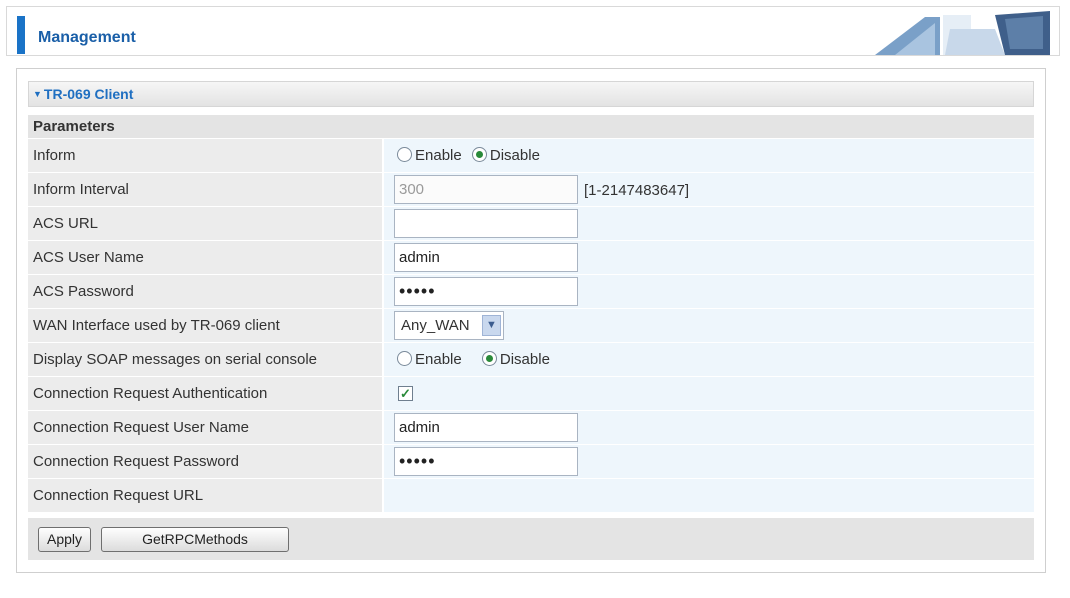  I want to click on acs-password-label: ACS Password, so click(205, 291).